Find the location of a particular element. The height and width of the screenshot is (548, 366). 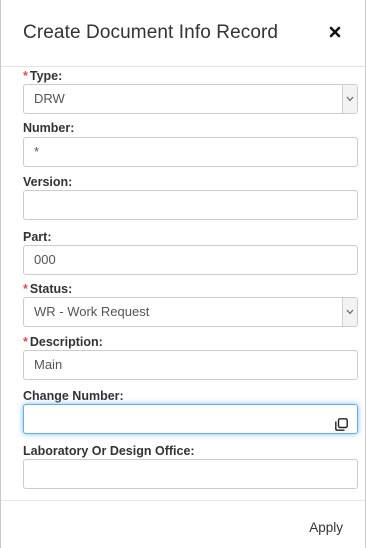

type-field: * Type: DRW is located at coordinates (190, 91).